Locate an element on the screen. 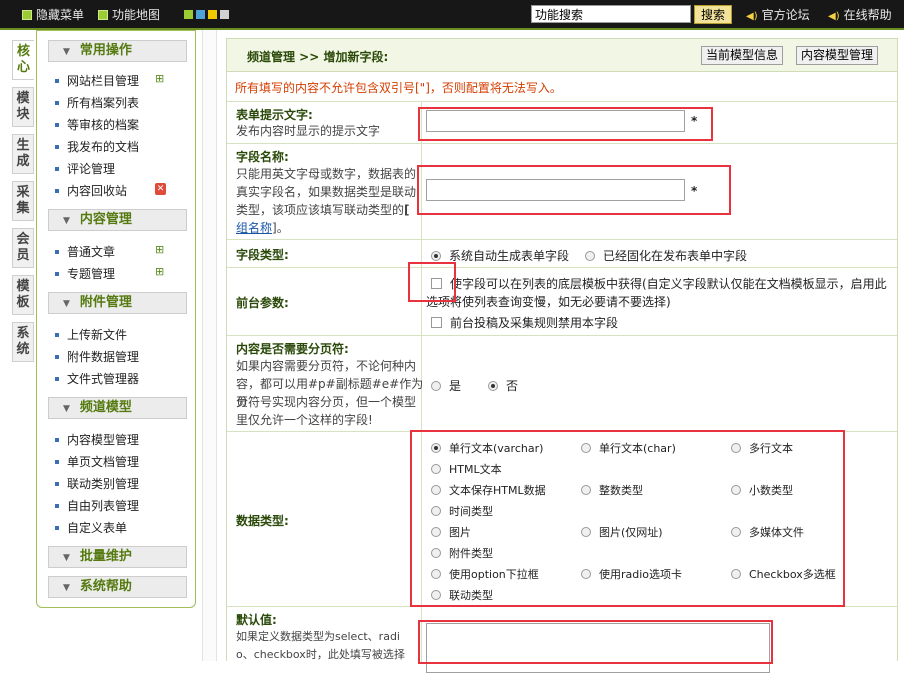  option-label: 系统自动生成表单字段 is located at coordinates (509, 256).